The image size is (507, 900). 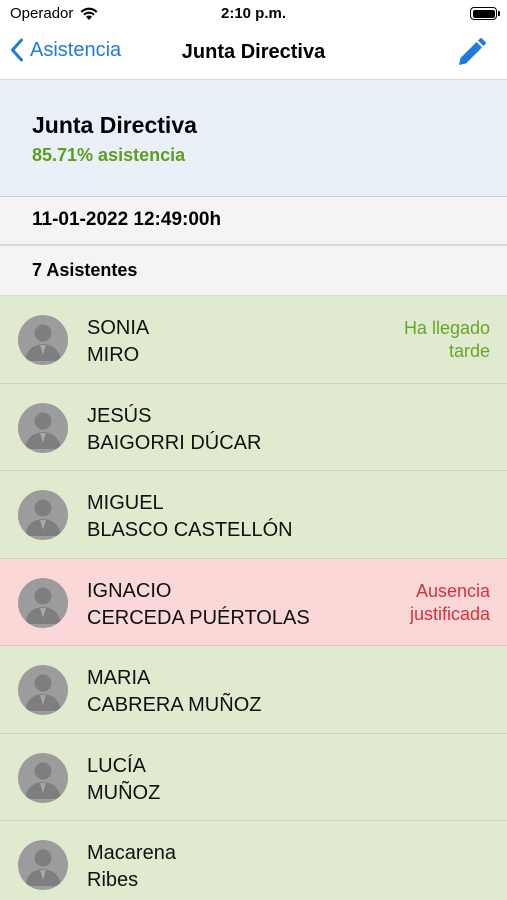 I want to click on attendee-first-name: JESÚS, so click(x=119, y=415).